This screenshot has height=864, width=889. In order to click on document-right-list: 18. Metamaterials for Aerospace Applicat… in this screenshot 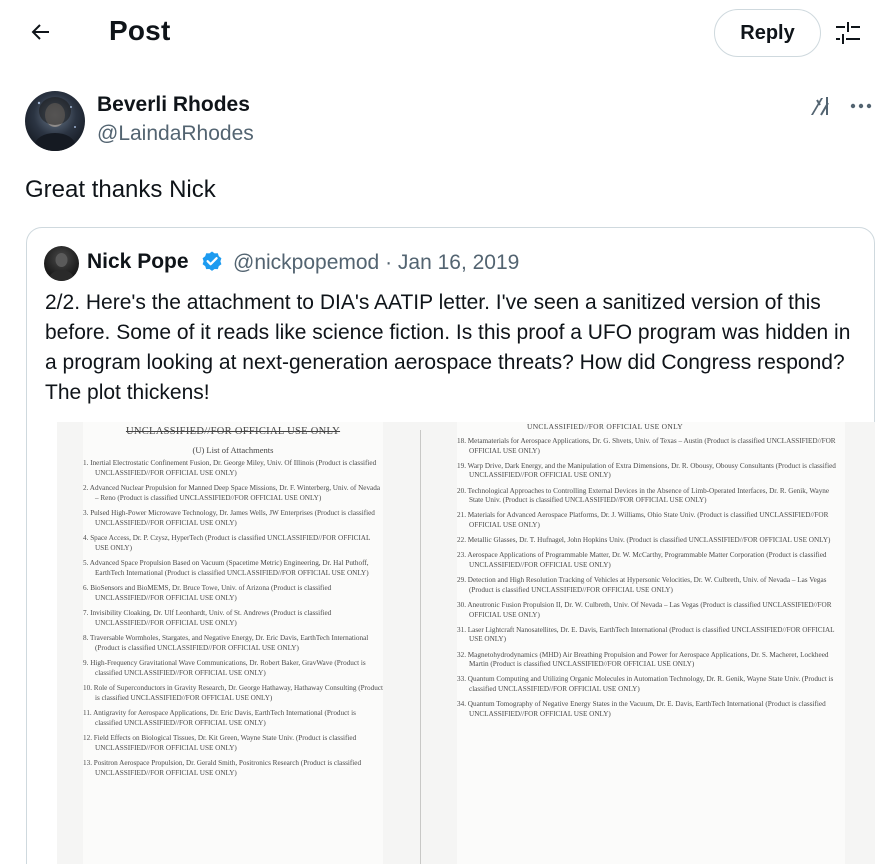, I will do `click(651, 578)`.